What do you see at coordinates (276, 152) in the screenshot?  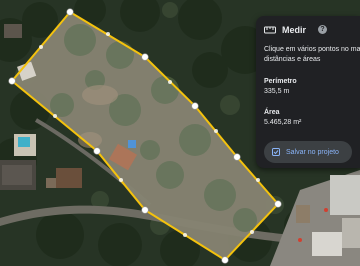 I see `bookmark-icon` at bounding box center [276, 152].